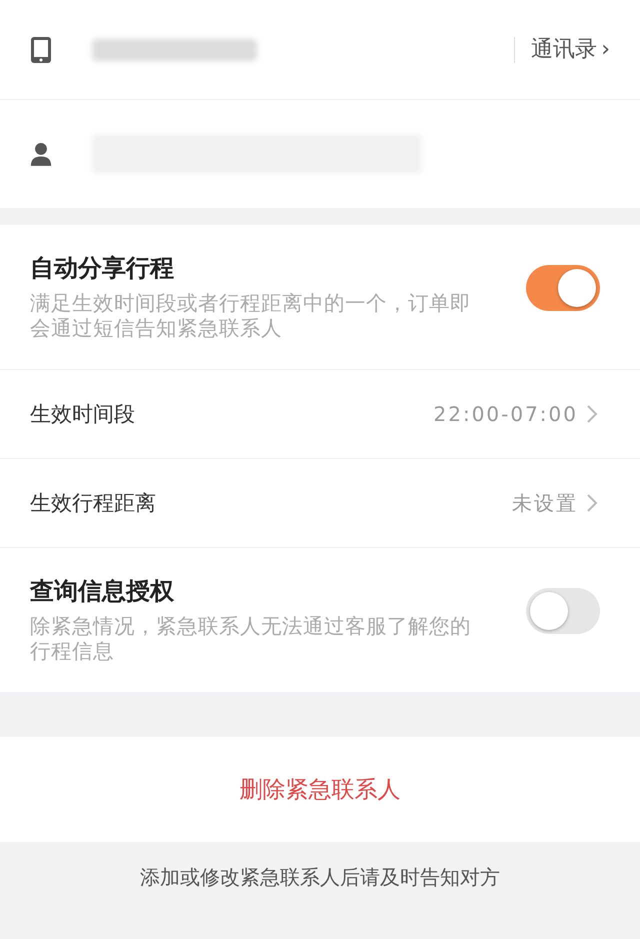 Image resolution: width=640 pixels, height=939 pixels. Describe the element at coordinates (320, 877) in the screenshot. I see `footer-note: 添加或修改紧急联系人后请及时告知对方` at that location.